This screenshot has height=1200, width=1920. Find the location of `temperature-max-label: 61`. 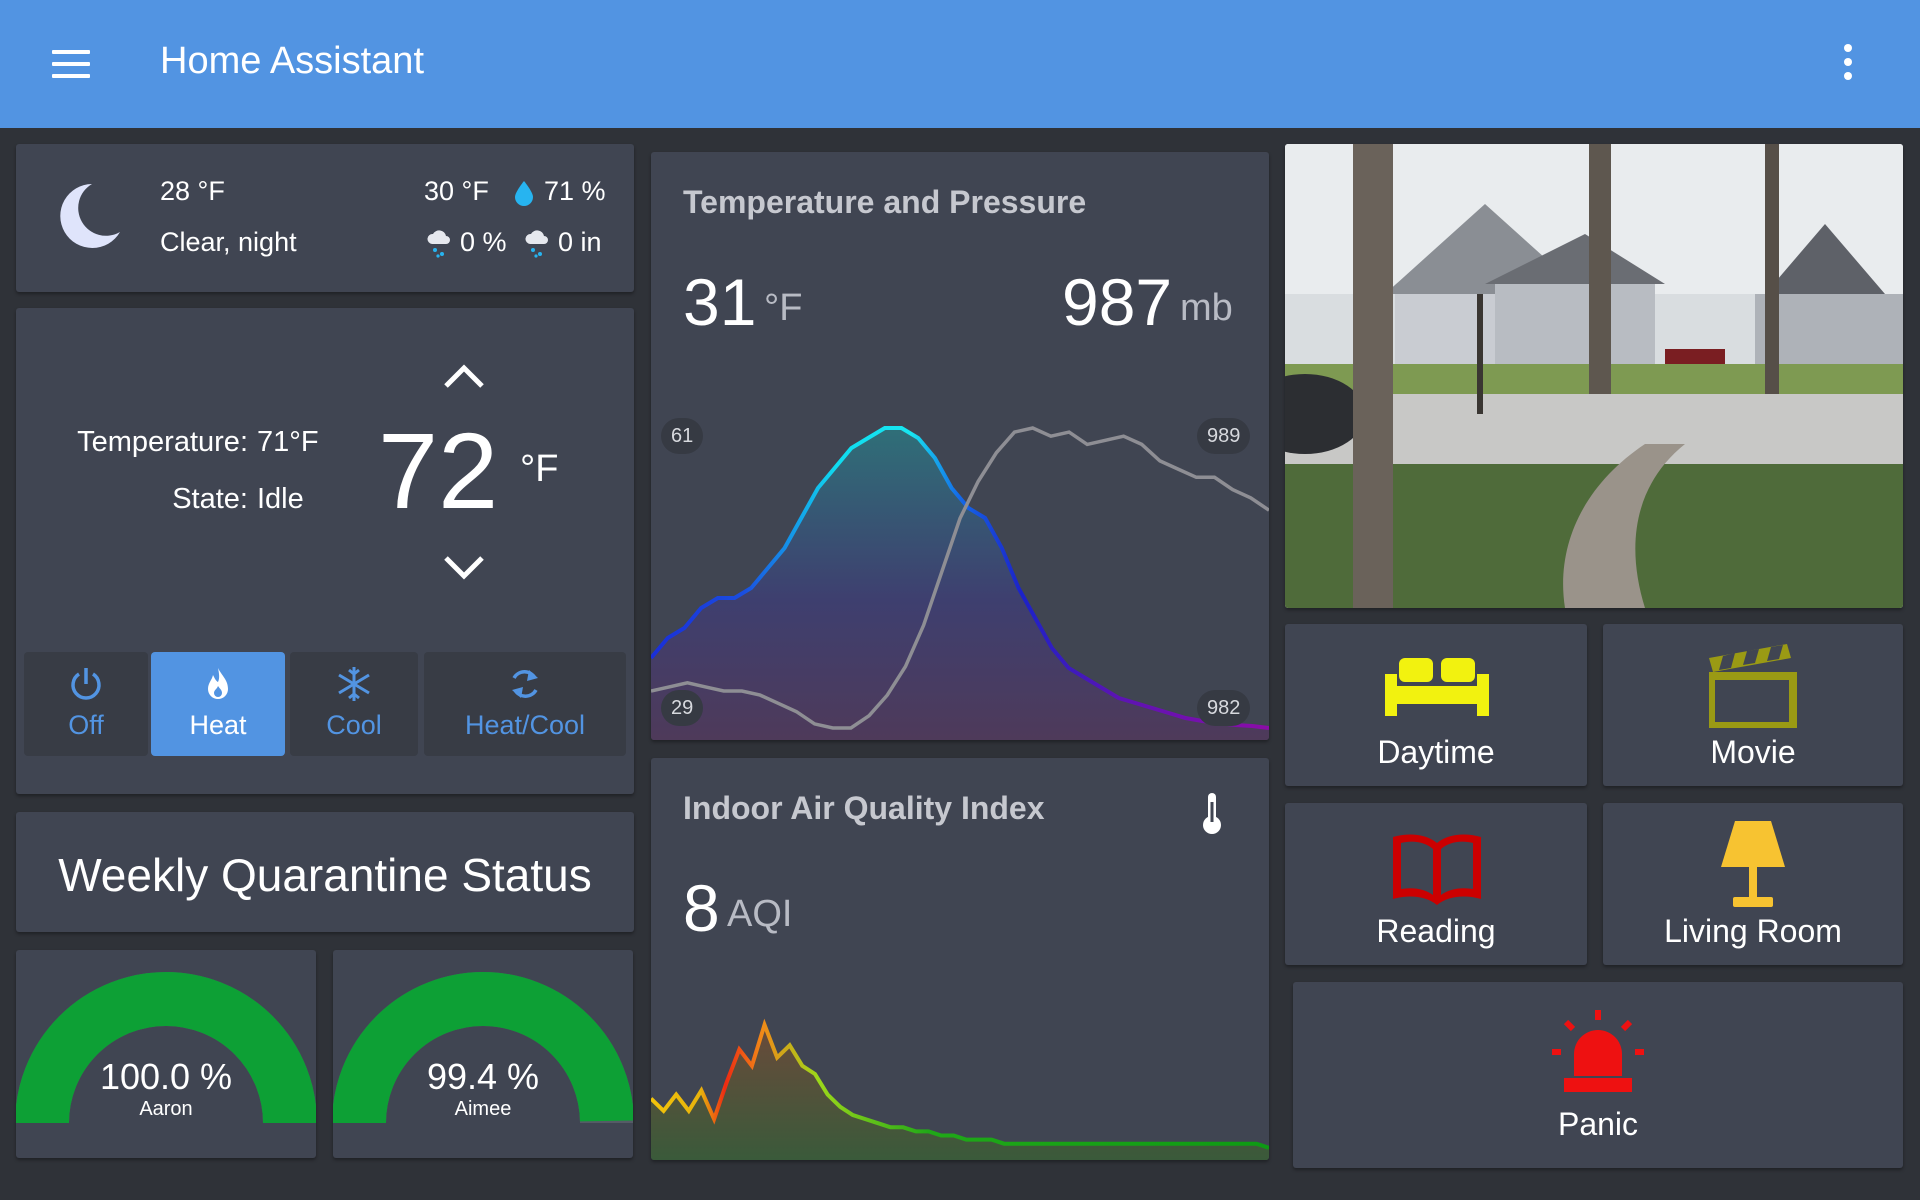

temperature-max-label: 61 is located at coordinates (682, 436).